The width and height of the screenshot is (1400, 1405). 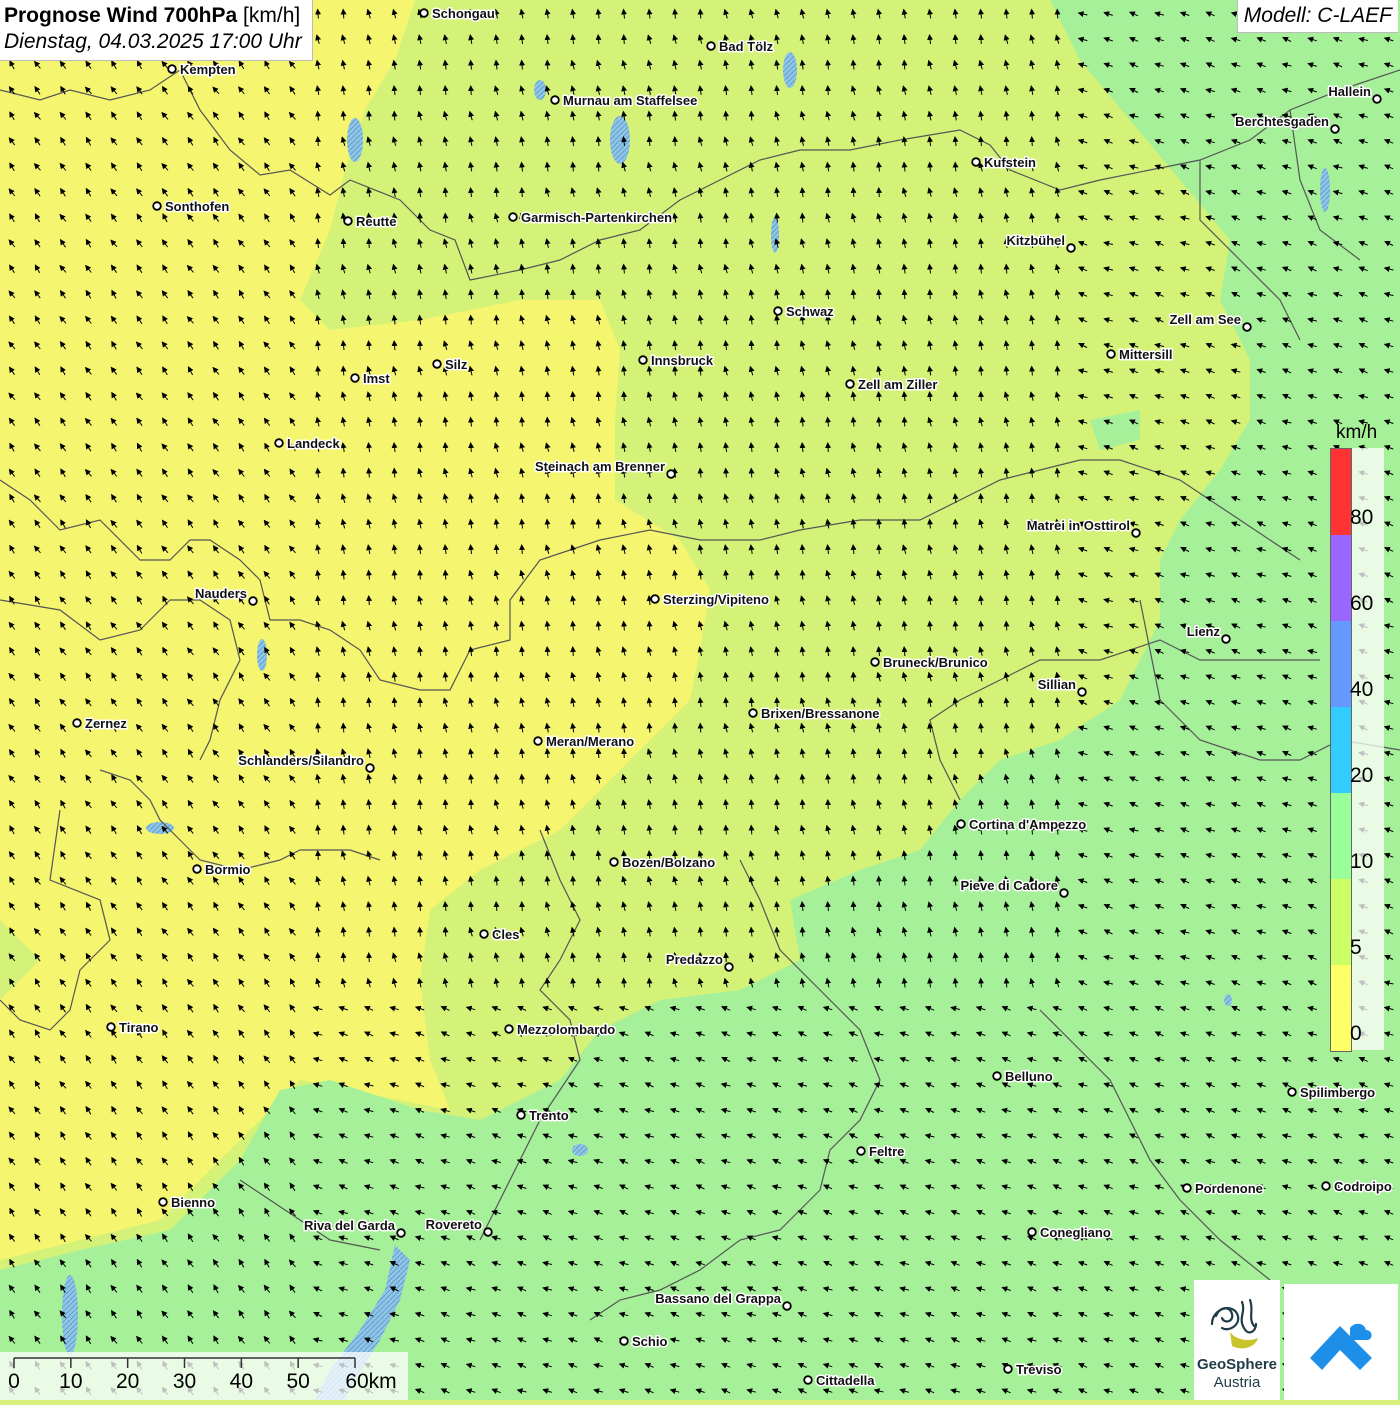 What do you see at coordinates (505, 934) in the screenshot?
I see `city-label: Cles` at bounding box center [505, 934].